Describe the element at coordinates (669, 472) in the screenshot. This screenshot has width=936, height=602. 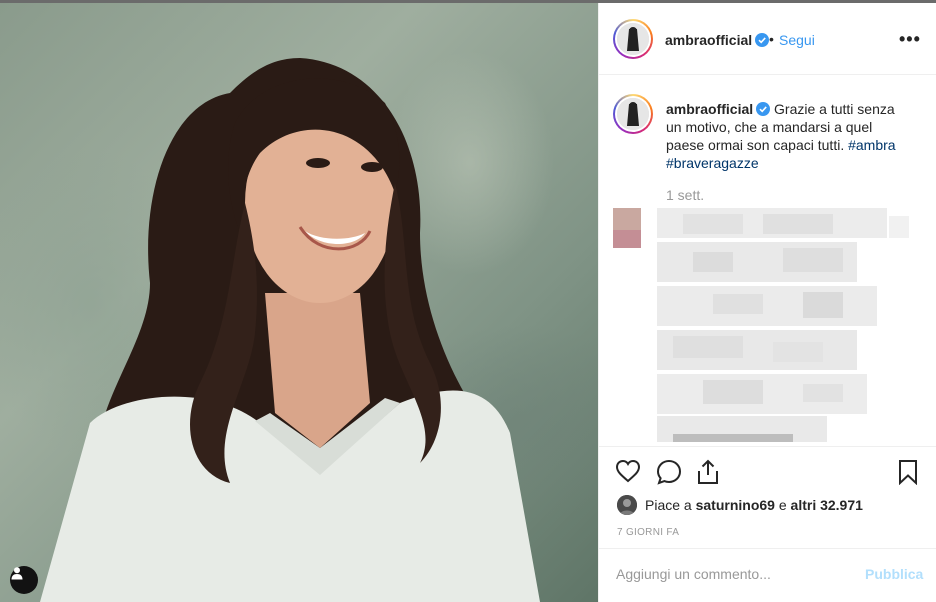
I see `comment-icon` at that location.